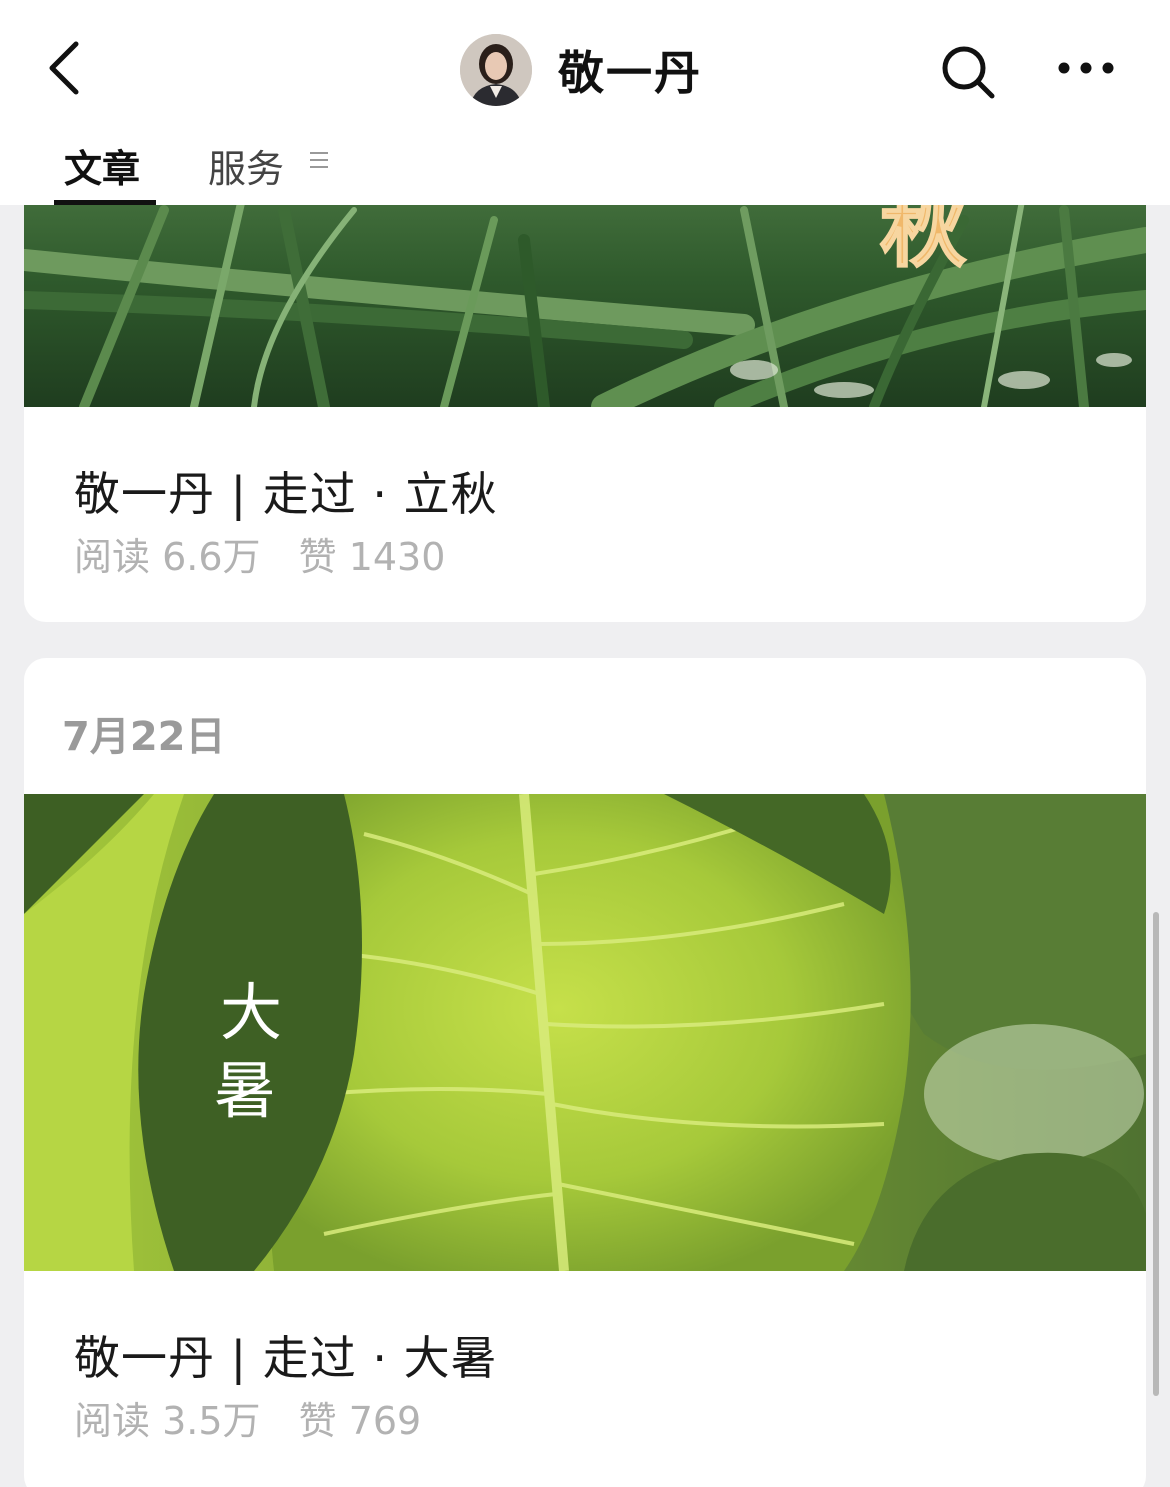 This screenshot has width=1170, height=1487. I want to click on tab-bar: 文章 服务, so click(585, 165).